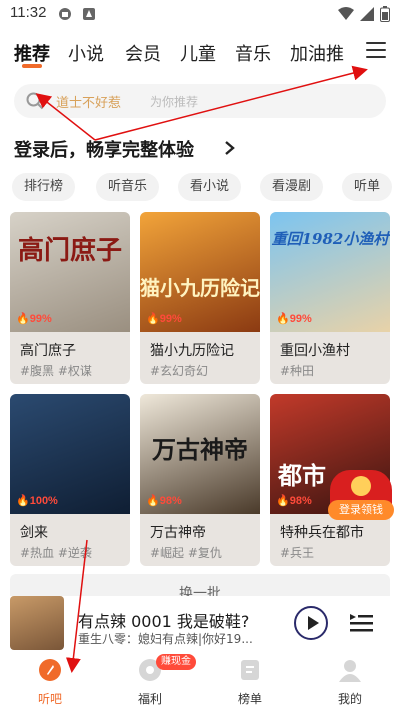 This screenshot has height=710, width=400. I want to click on tab-children: 儿童, so click(198, 53).